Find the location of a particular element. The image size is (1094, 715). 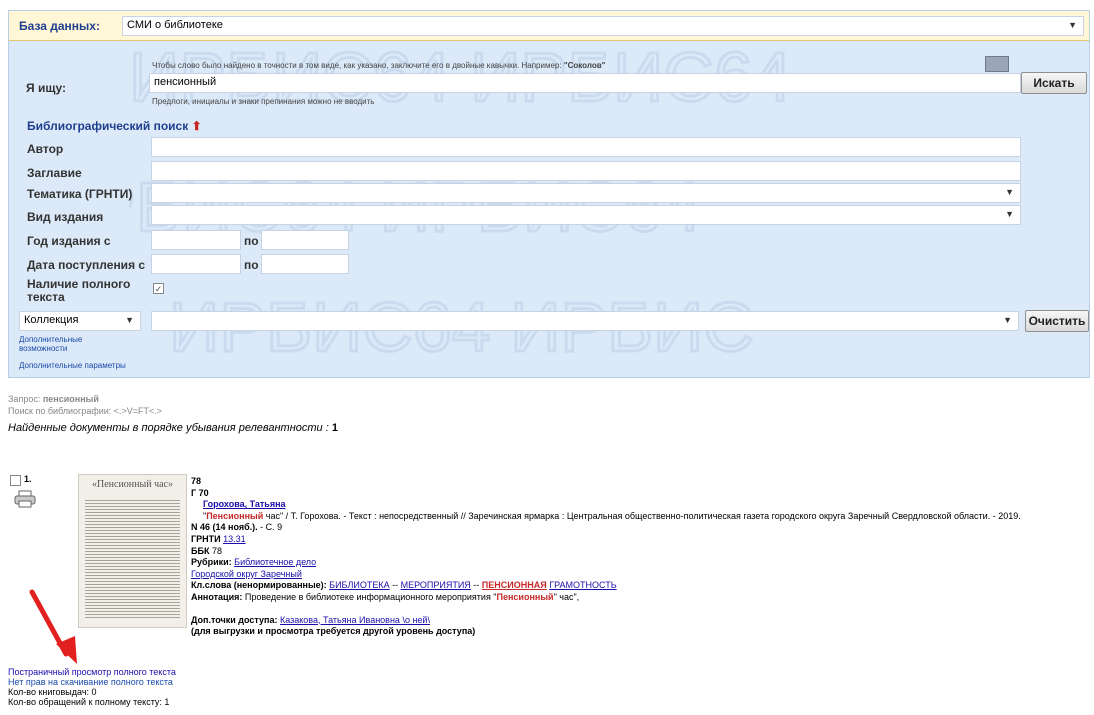

arrow-up-icon: ⬆ is located at coordinates (196, 126).